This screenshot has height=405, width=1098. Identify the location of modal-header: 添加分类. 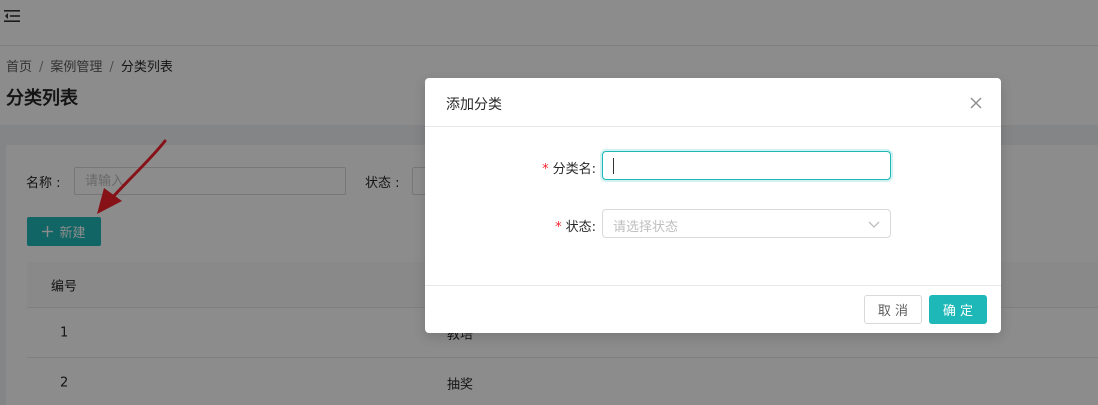
(713, 102).